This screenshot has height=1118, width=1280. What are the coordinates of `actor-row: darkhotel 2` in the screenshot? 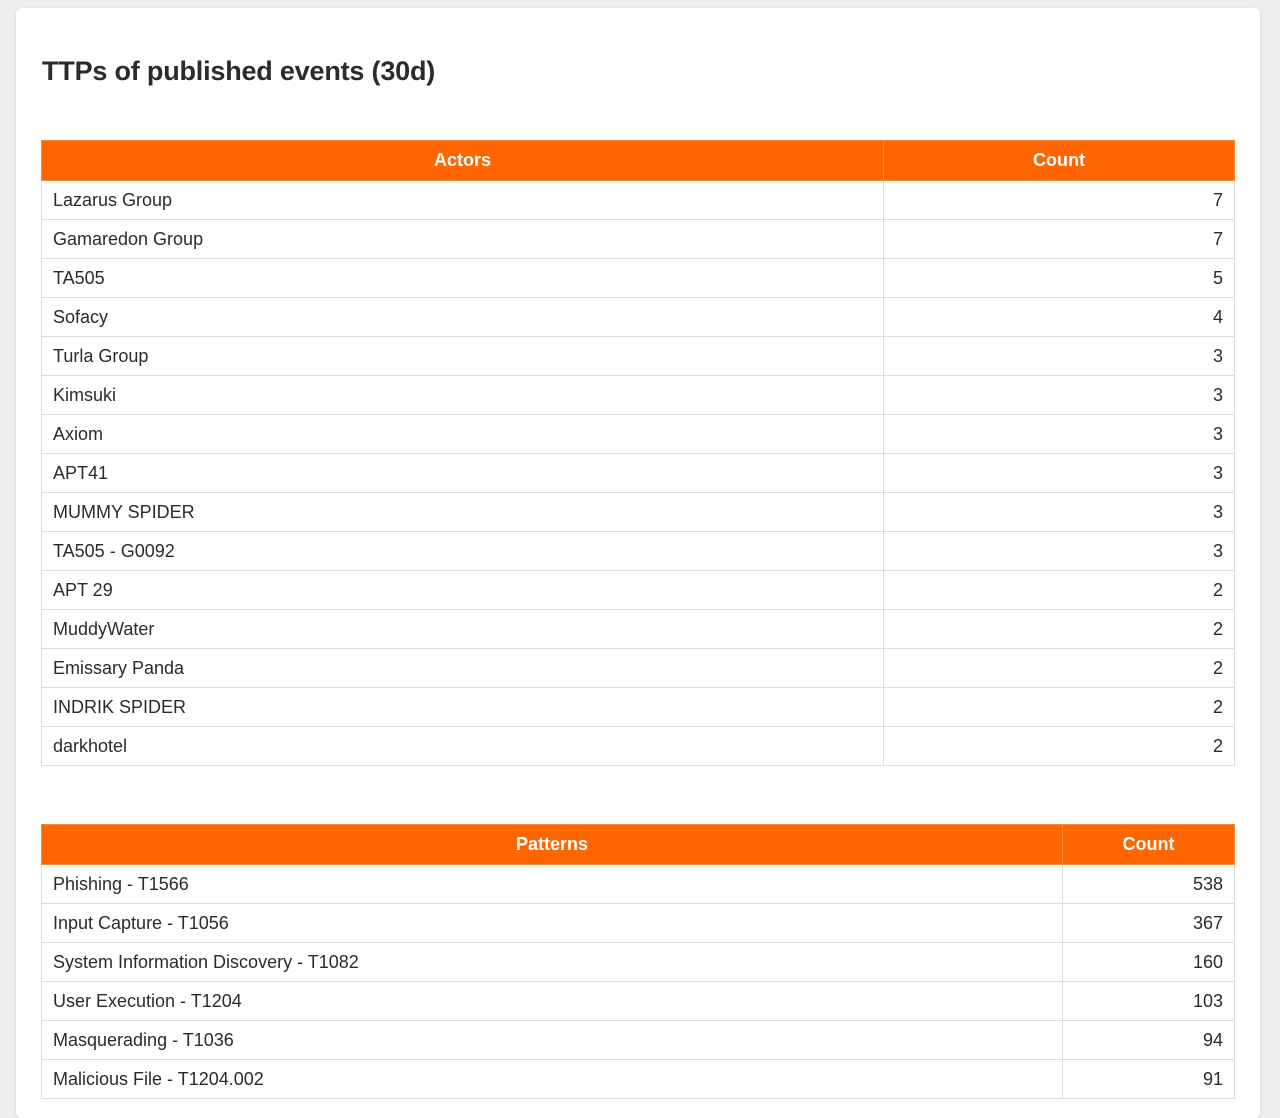 It's located at (638, 746).